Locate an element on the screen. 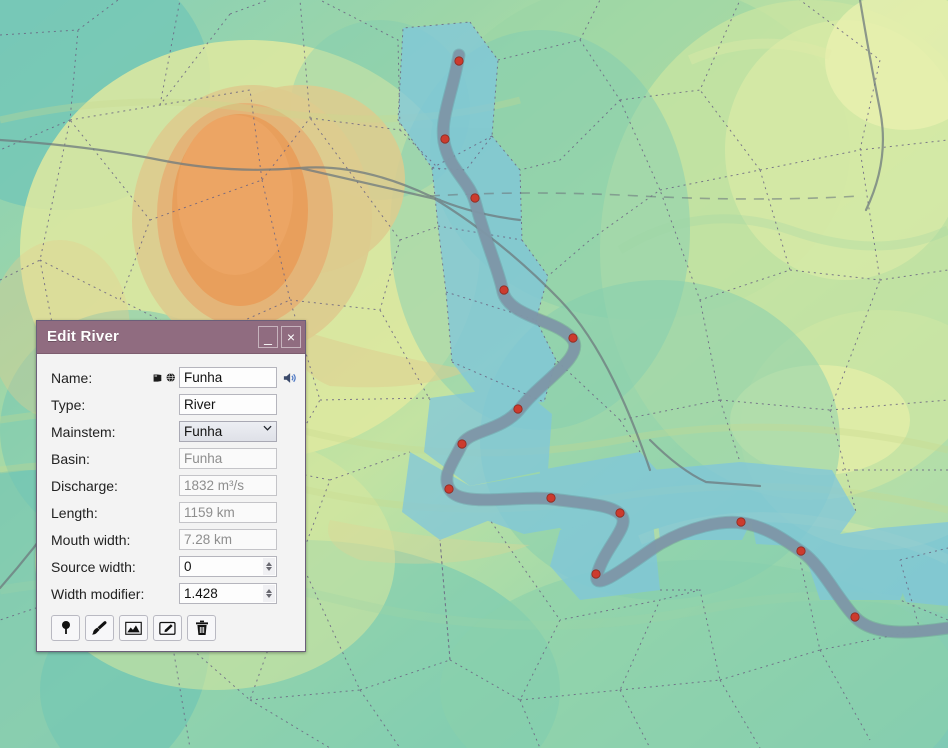  style-button is located at coordinates (99, 628).